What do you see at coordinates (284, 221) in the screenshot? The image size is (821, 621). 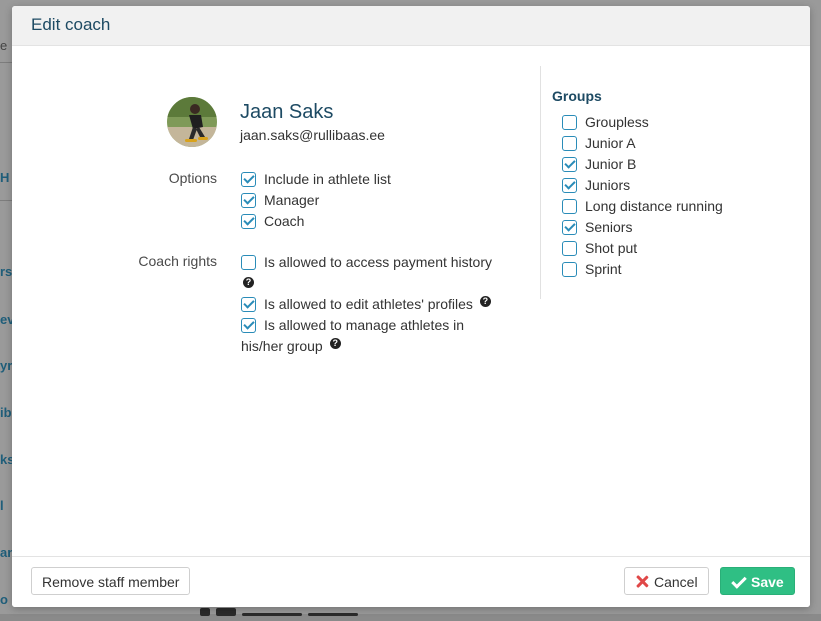 I see `option-label: Coach` at bounding box center [284, 221].